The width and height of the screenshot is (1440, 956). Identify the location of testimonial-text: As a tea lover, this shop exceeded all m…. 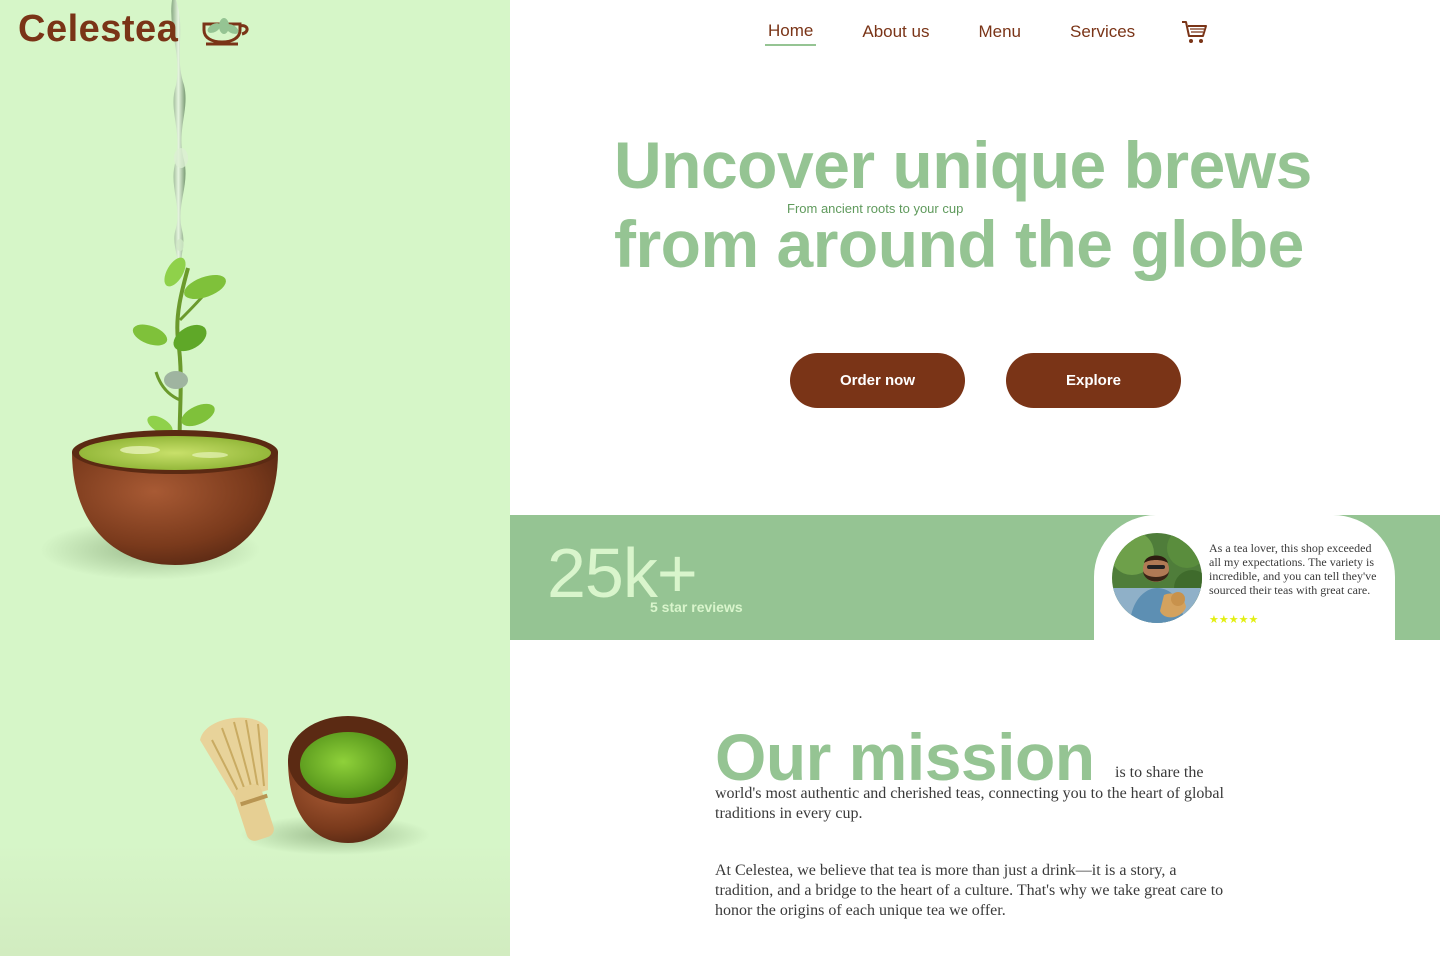
(1293, 569).